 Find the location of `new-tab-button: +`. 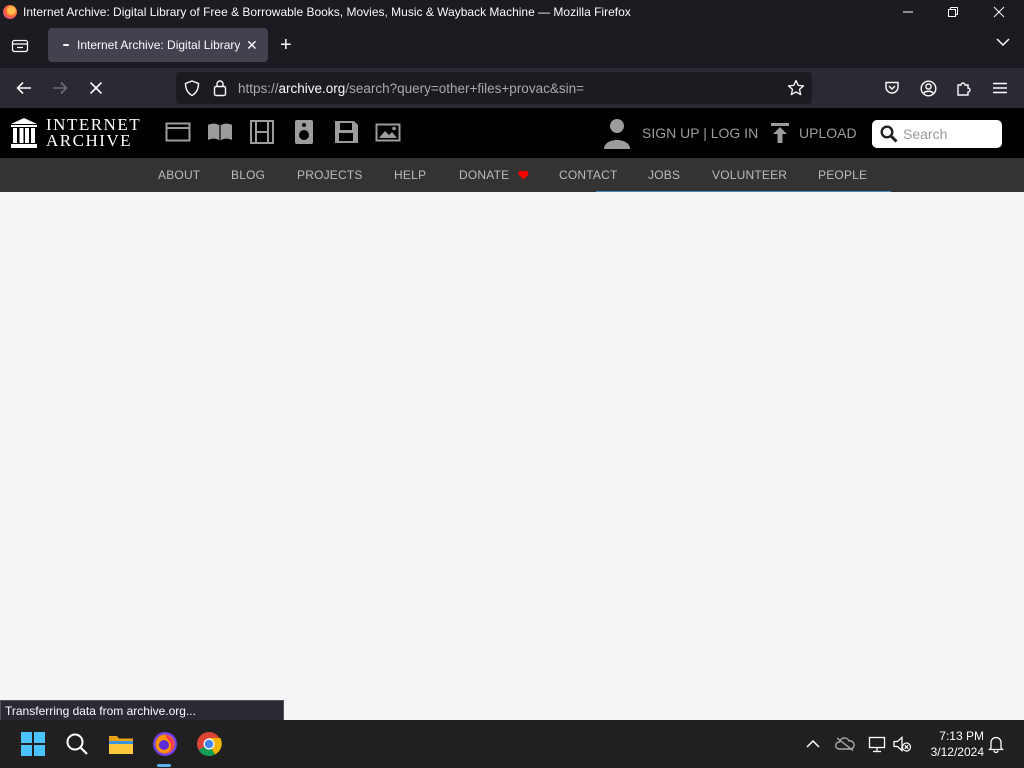

new-tab-button: + is located at coordinates (286, 45).